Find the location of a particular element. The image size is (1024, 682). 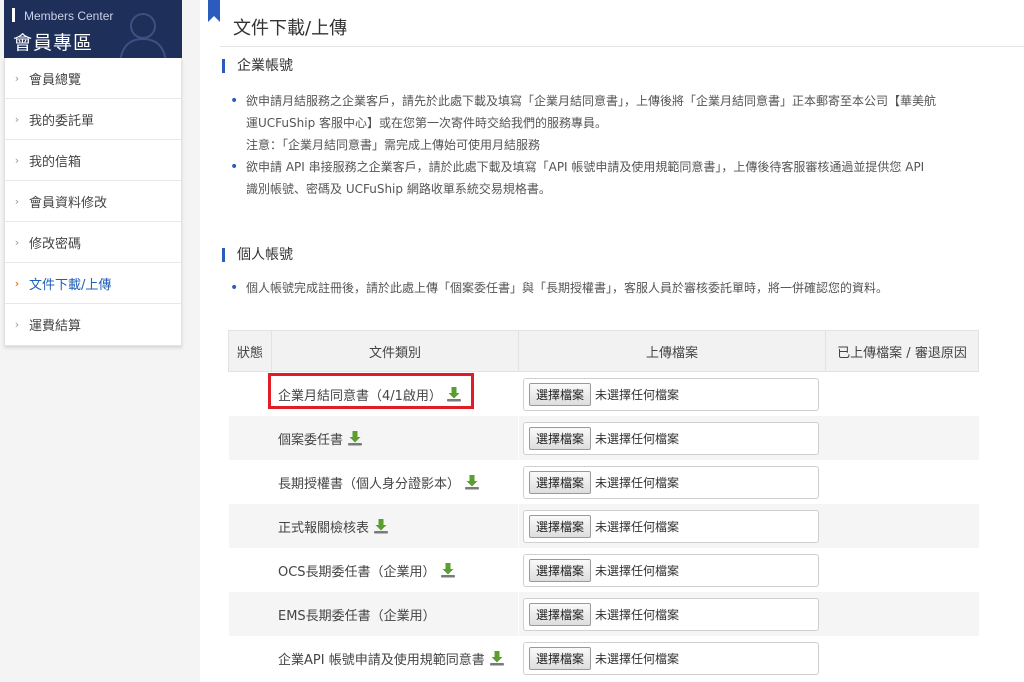

sidebar-item-documents: › 文件下載/上傳 is located at coordinates (93, 283).